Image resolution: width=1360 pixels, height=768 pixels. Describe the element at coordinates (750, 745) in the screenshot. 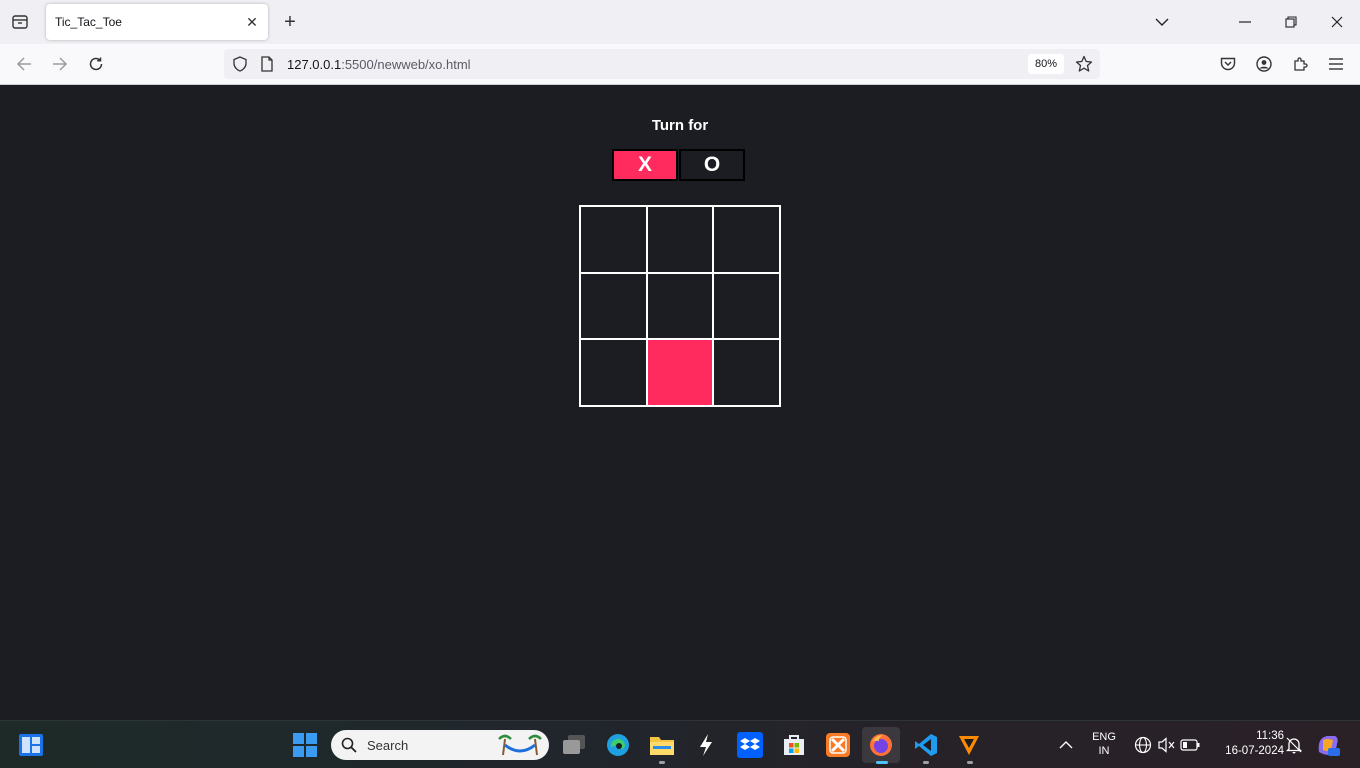

I see `dropbox-icon` at that location.